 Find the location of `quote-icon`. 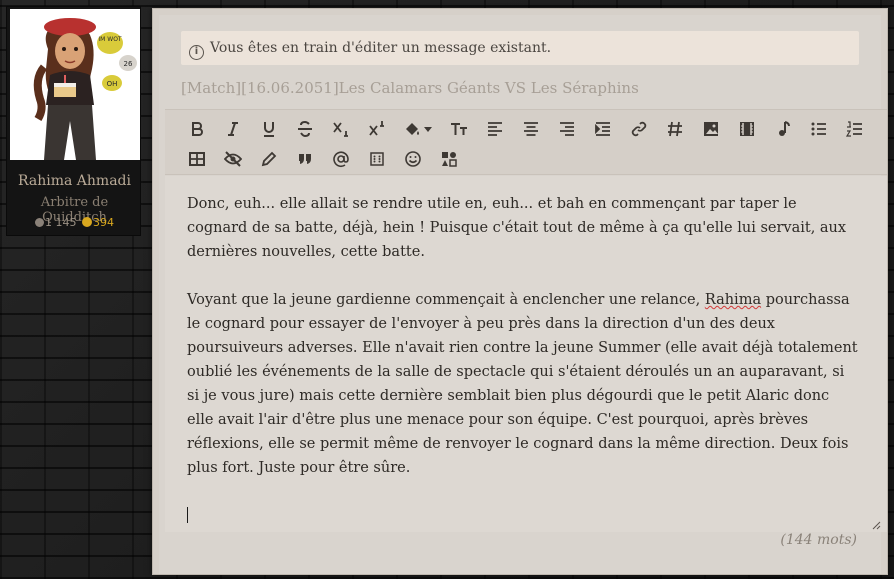

quote-icon is located at coordinates (305, 159).